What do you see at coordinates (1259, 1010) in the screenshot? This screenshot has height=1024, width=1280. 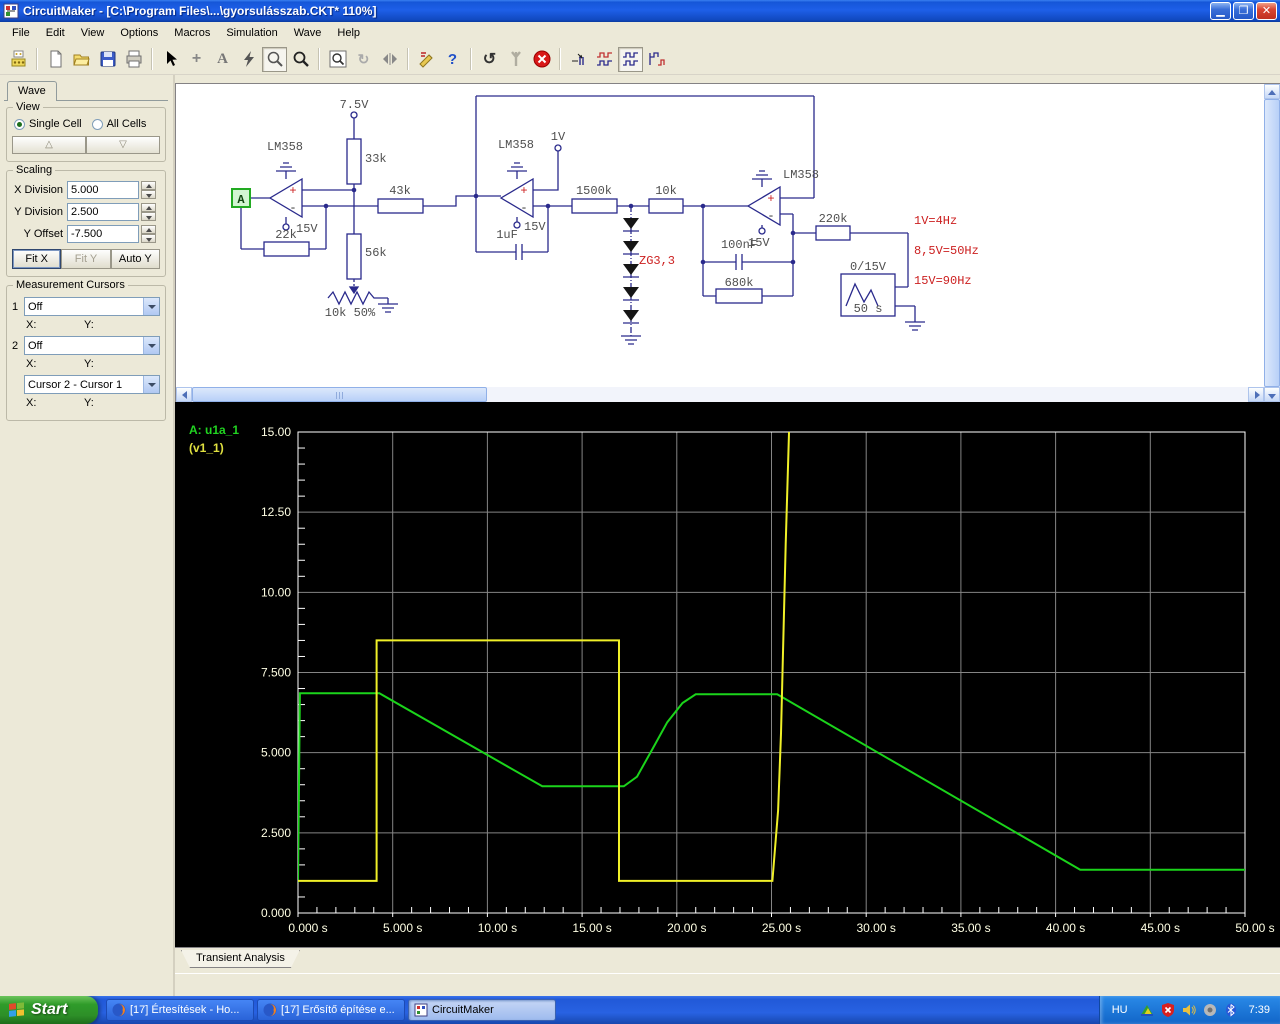 I see `clock: 7:39` at bounding box center [1259, 1010].